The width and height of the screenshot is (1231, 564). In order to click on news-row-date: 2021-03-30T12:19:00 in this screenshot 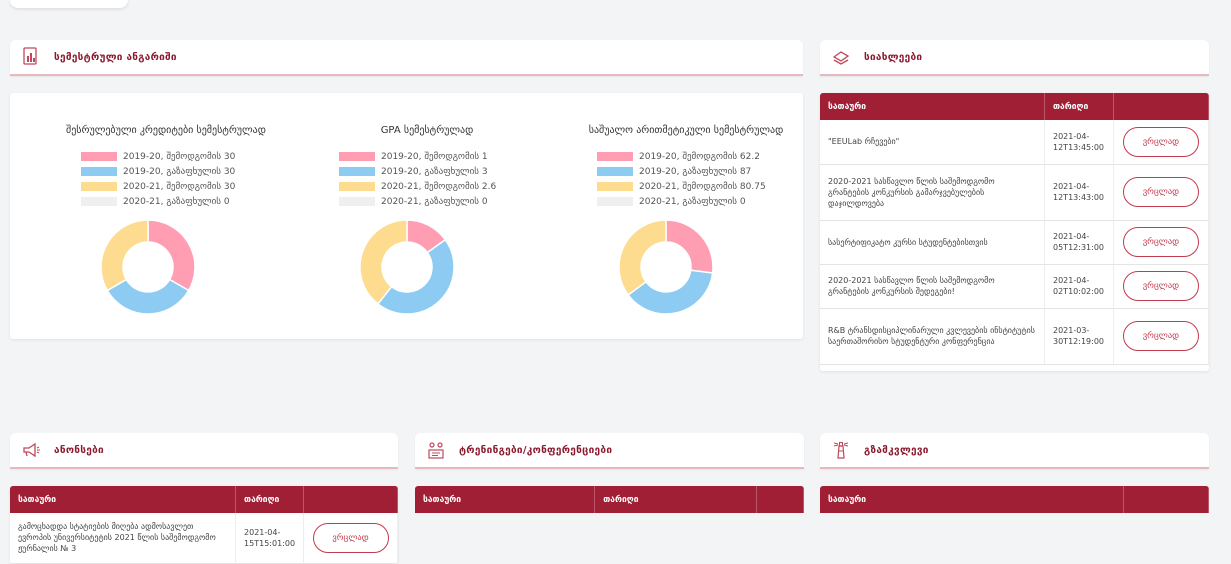, I will do `click(1079, 336)`.